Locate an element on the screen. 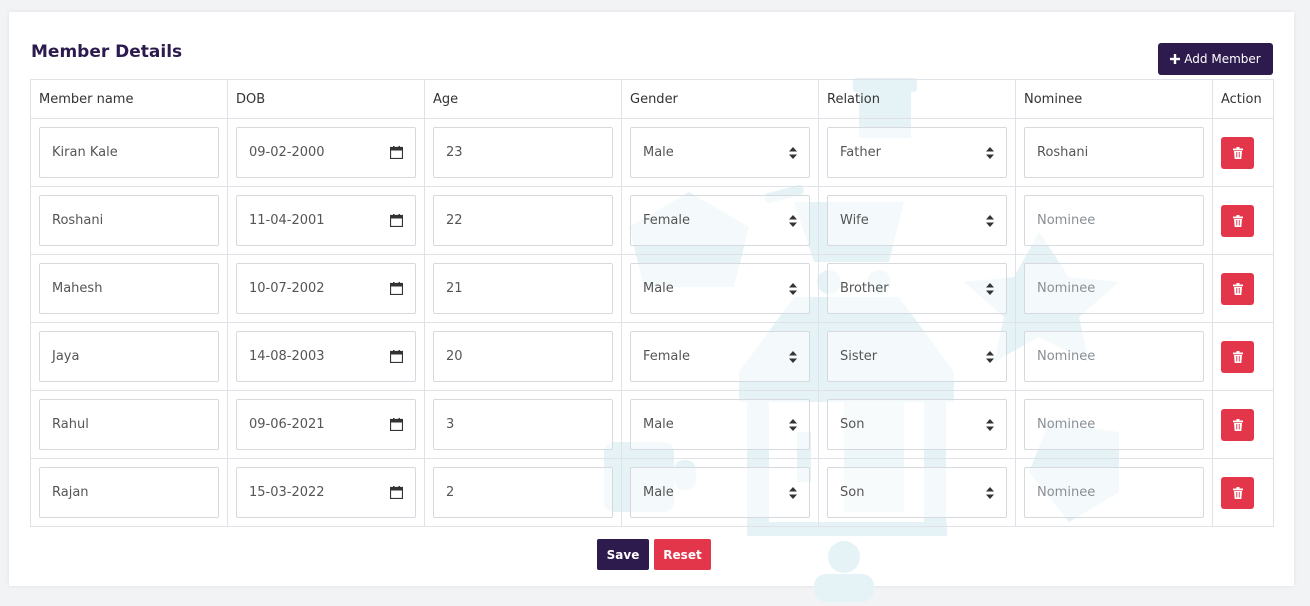  dob-value: 09-06-2021 is located at coordinates (287, 424).